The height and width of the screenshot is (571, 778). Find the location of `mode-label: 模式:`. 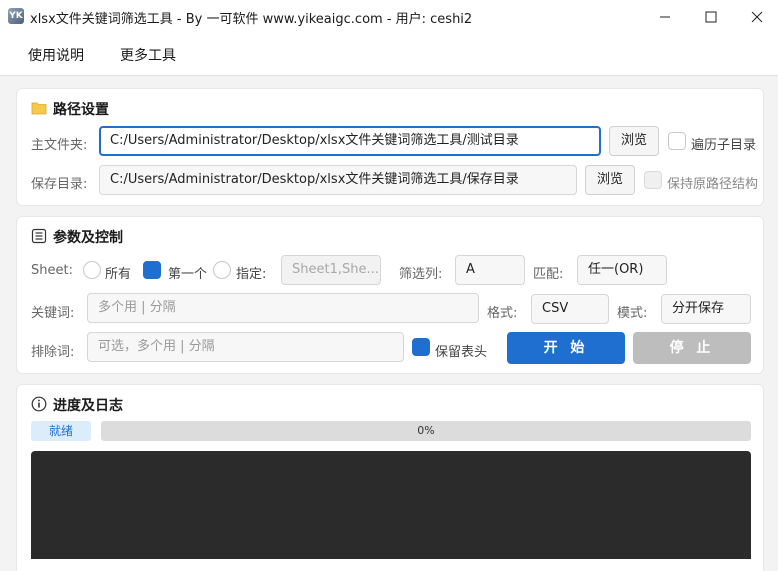

mode-label: 模式: is located at coordinates (632, 313).